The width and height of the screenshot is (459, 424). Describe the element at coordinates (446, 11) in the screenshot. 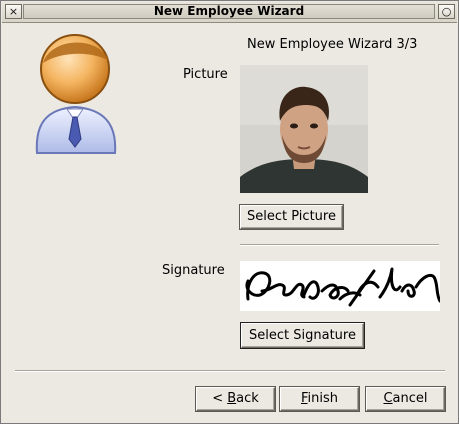

I see `maximize-icon: ○` at that location.